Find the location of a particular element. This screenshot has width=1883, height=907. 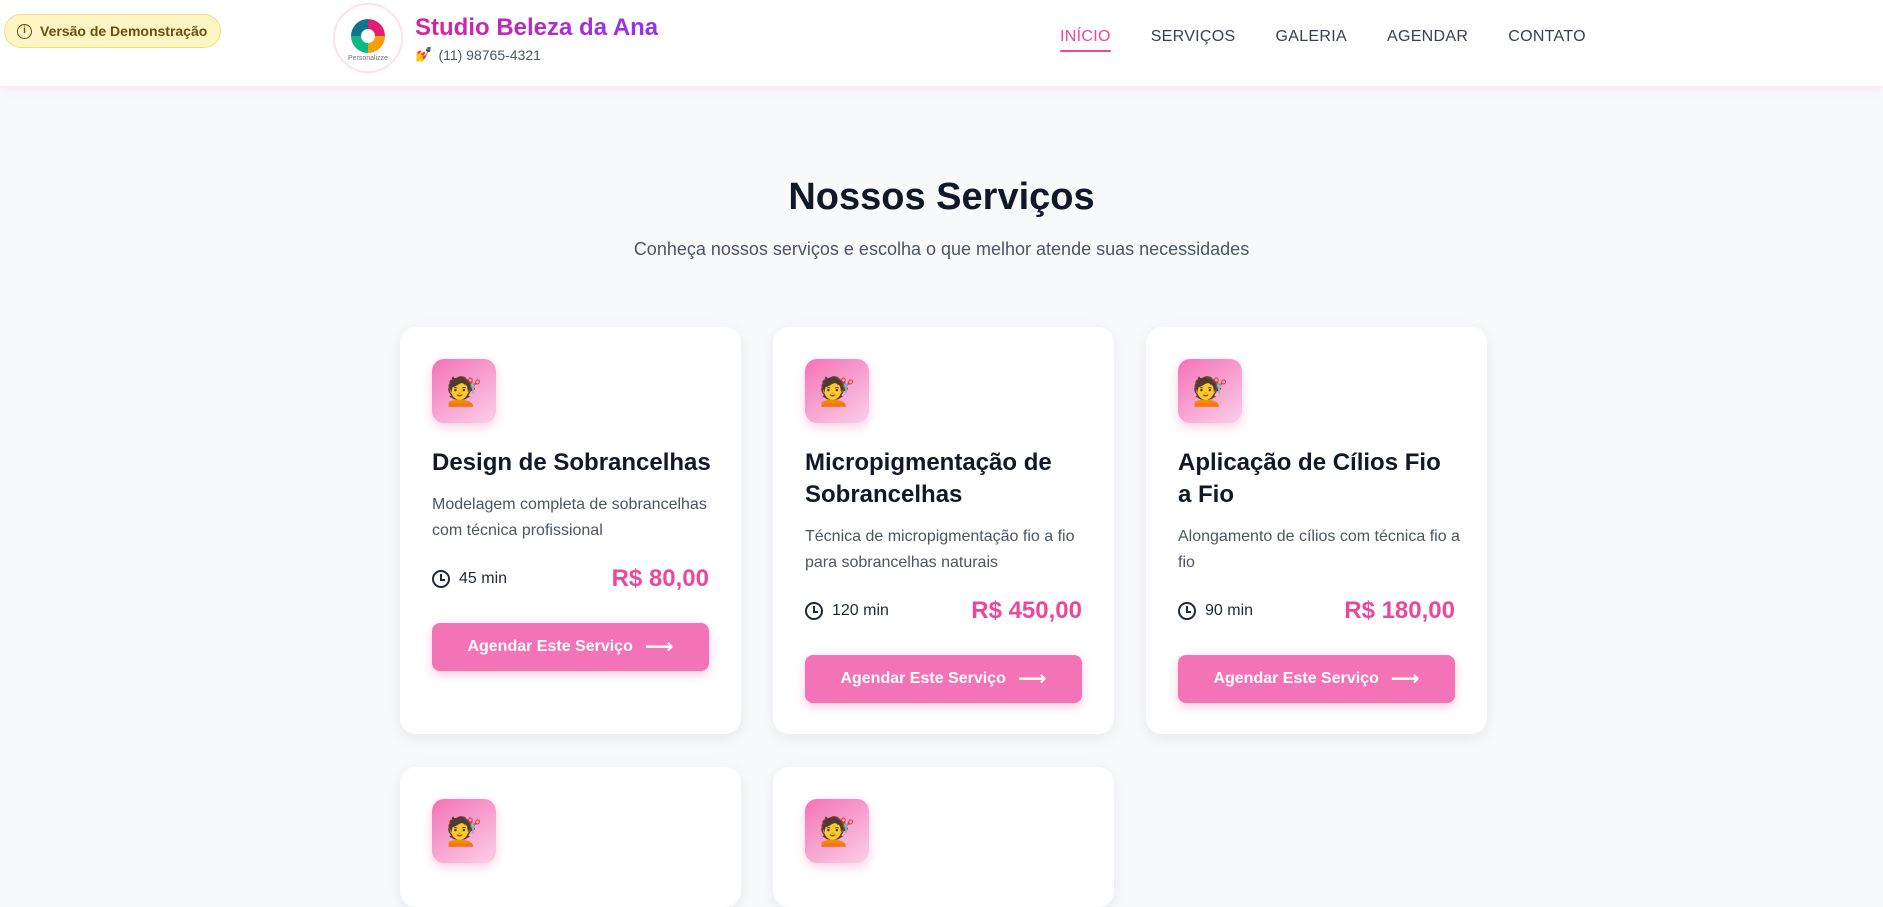

service-duration: 90 min is located at coordinates (1215, 611).